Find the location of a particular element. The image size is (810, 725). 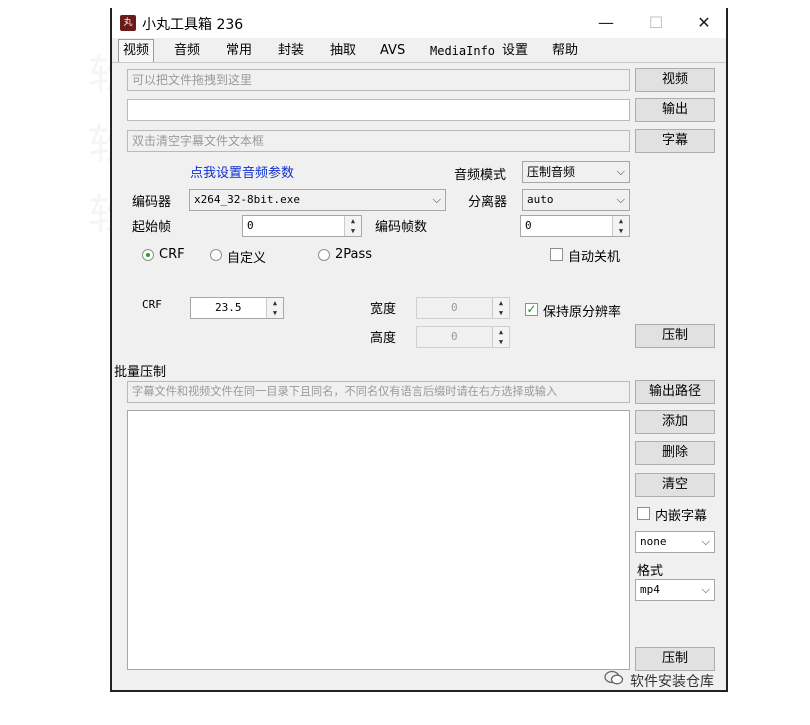

subtitle-button: 字幕 is located at coordinates (675, 141).